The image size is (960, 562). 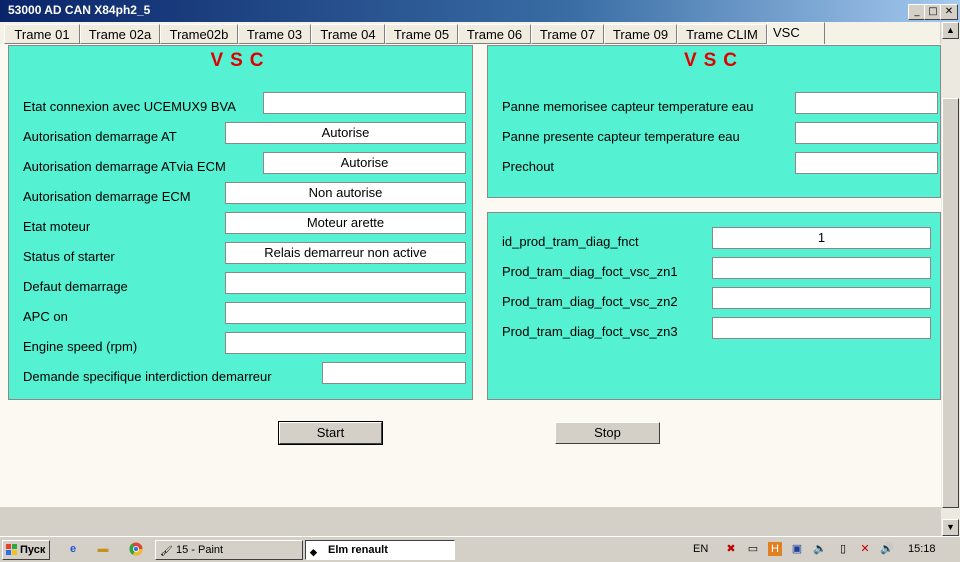 I want to click on tab-trame-03: Trame 03, so click(x=274, y=34).